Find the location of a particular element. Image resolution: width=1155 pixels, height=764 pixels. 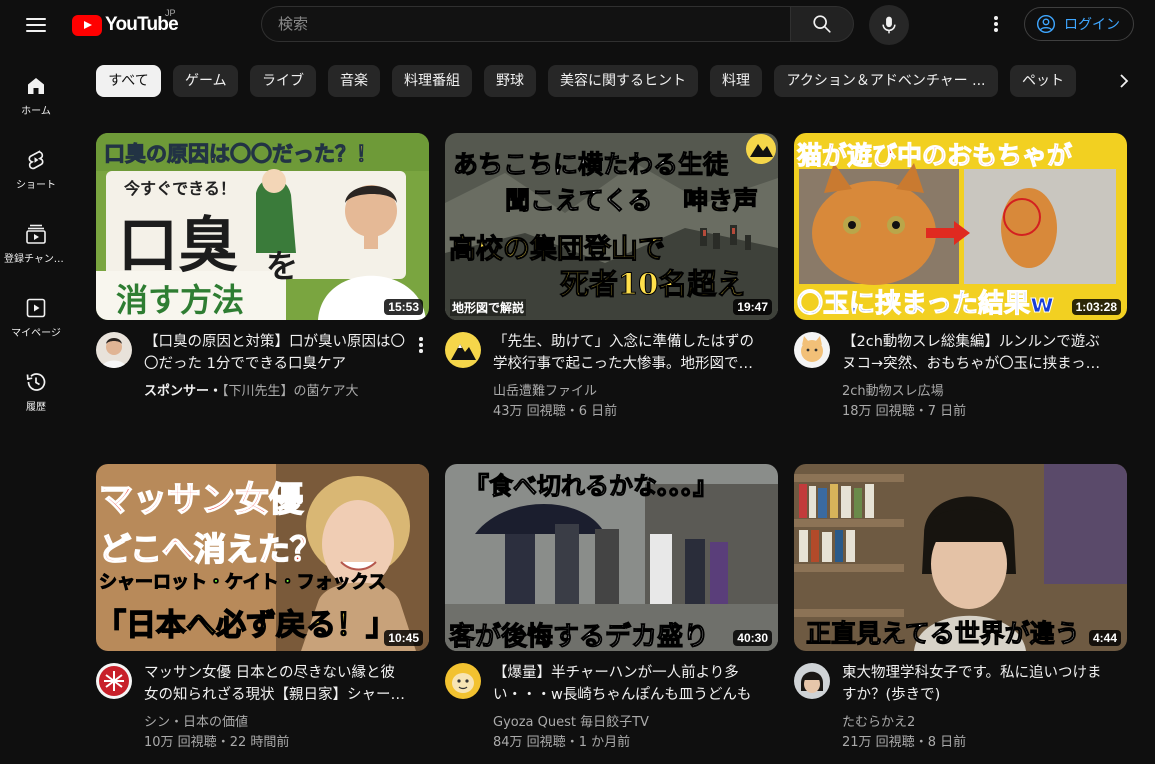

chip-all: すべて is located at coordinates (128, 81).